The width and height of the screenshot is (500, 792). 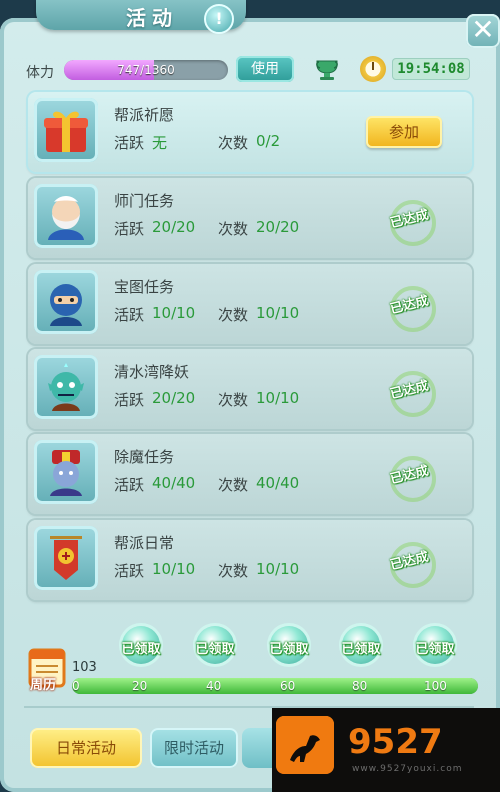 I want to click on progress-tick-label: 20, so click(x=140, y=686).